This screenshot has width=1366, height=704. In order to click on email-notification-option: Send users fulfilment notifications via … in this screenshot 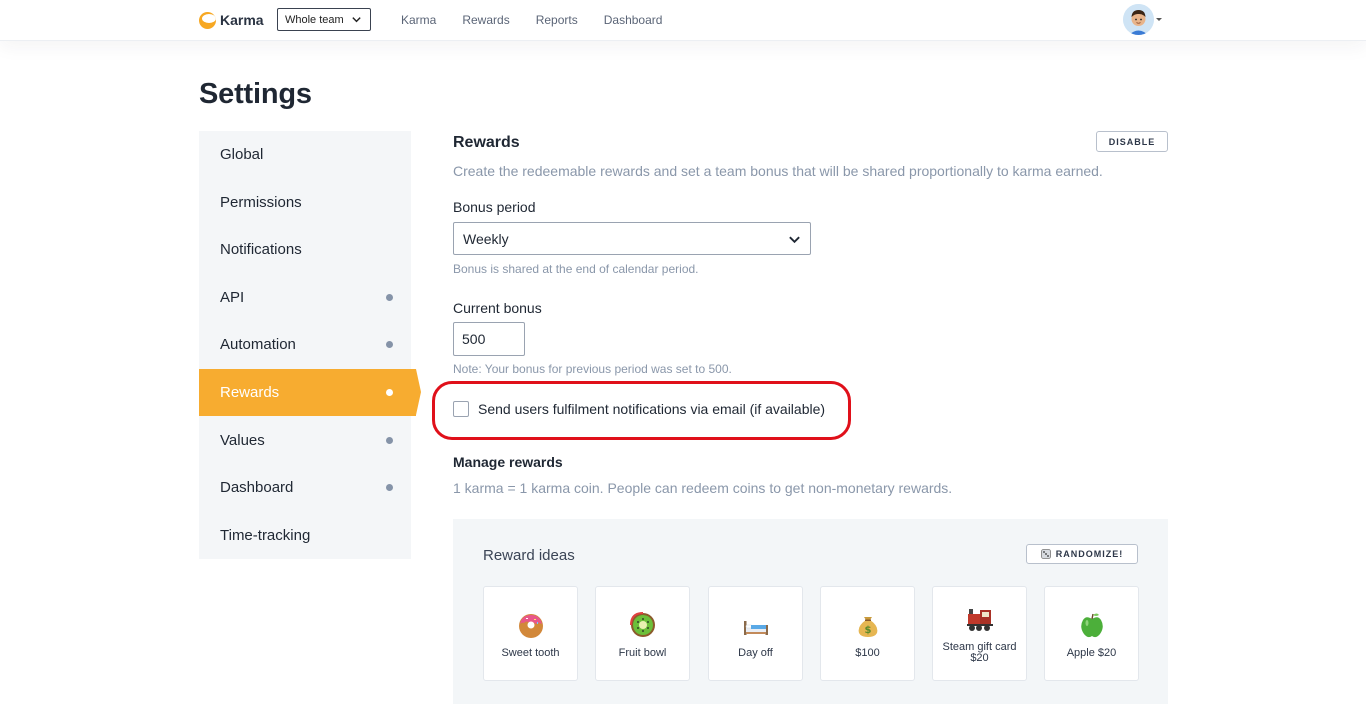, I will do `click(639, 409)`.